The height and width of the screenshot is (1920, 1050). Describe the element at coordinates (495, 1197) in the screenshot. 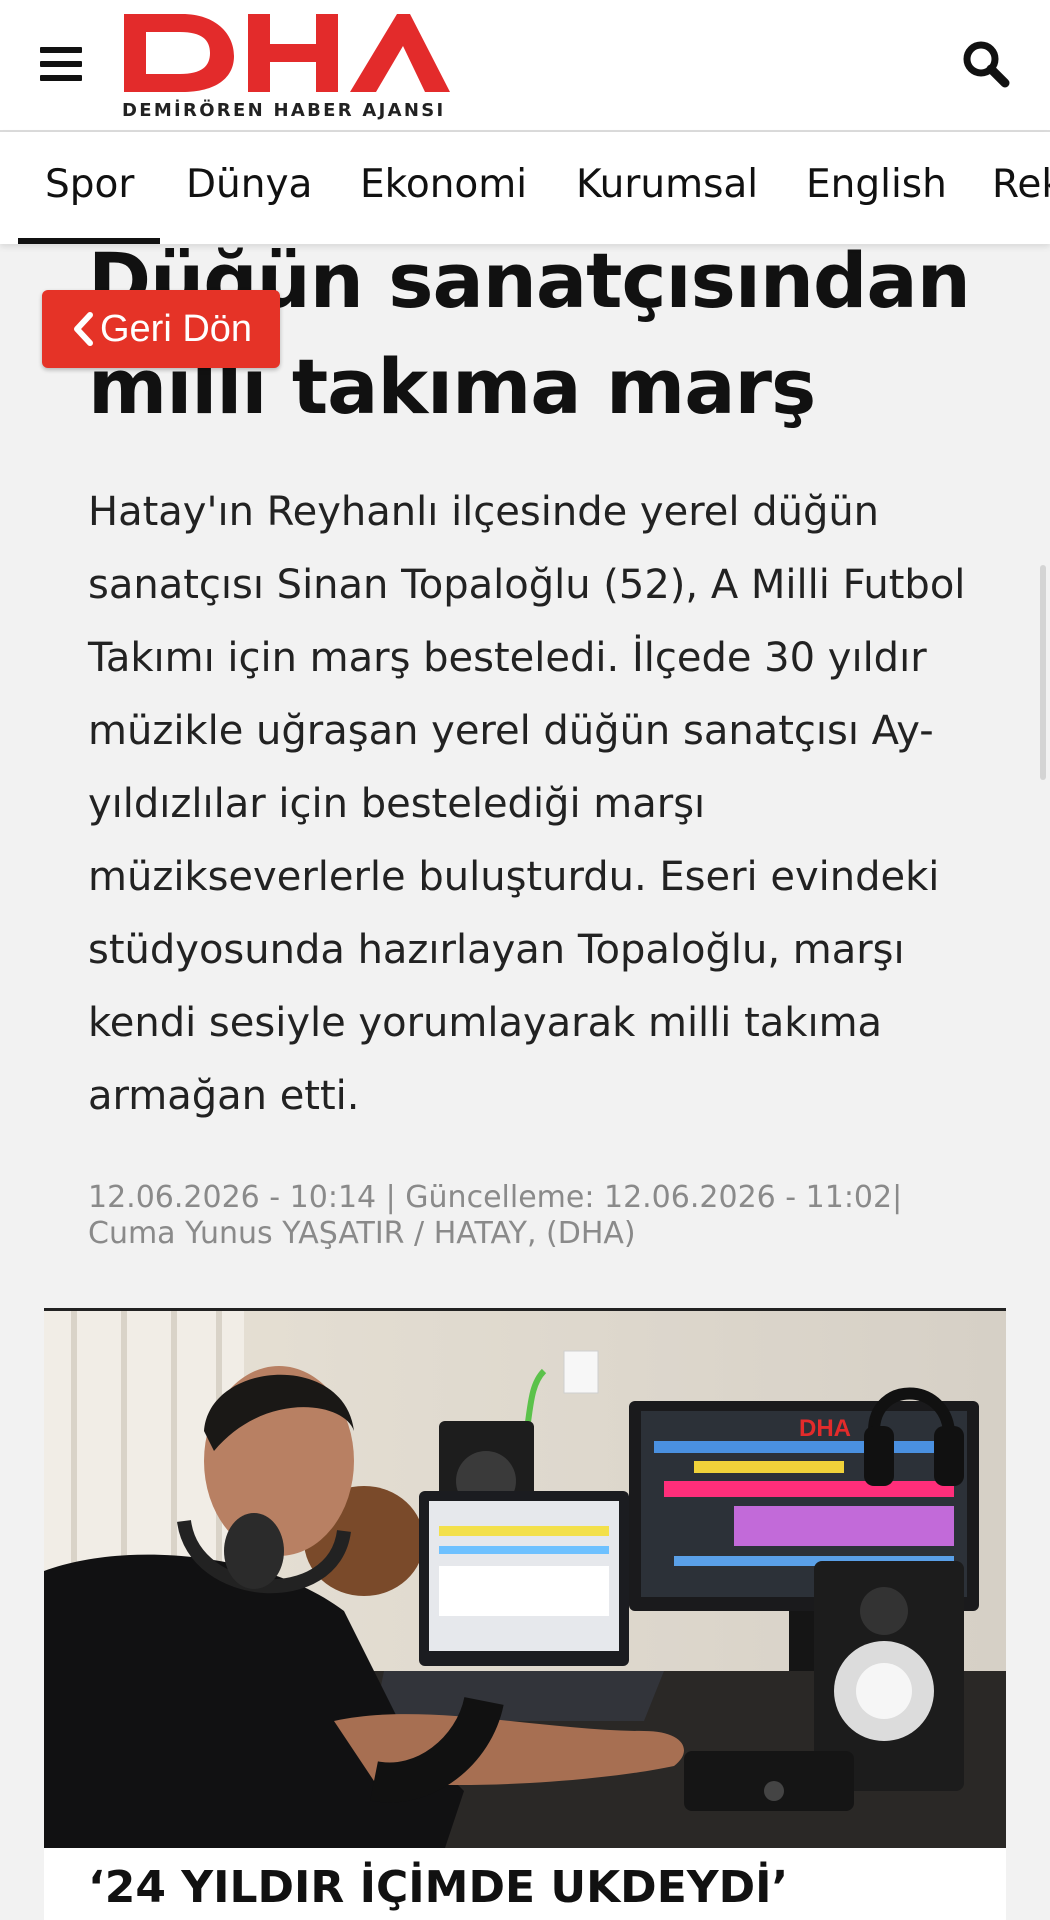

I see `article-dates: 12.06.2026 - 10:14 | Güncelleme` at that location.